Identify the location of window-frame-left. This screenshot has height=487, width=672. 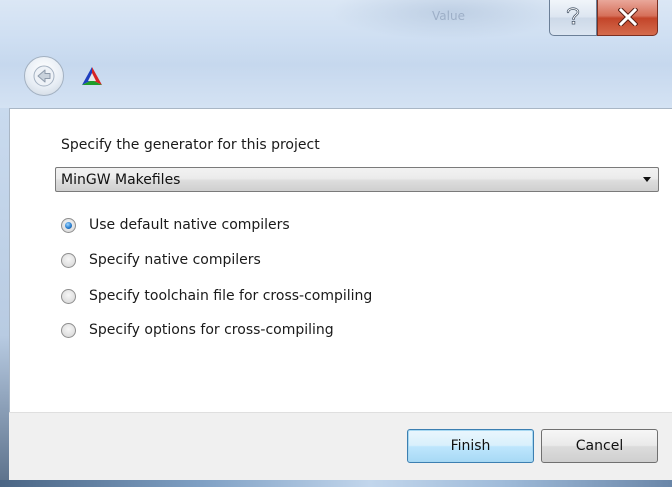
(4, 297).